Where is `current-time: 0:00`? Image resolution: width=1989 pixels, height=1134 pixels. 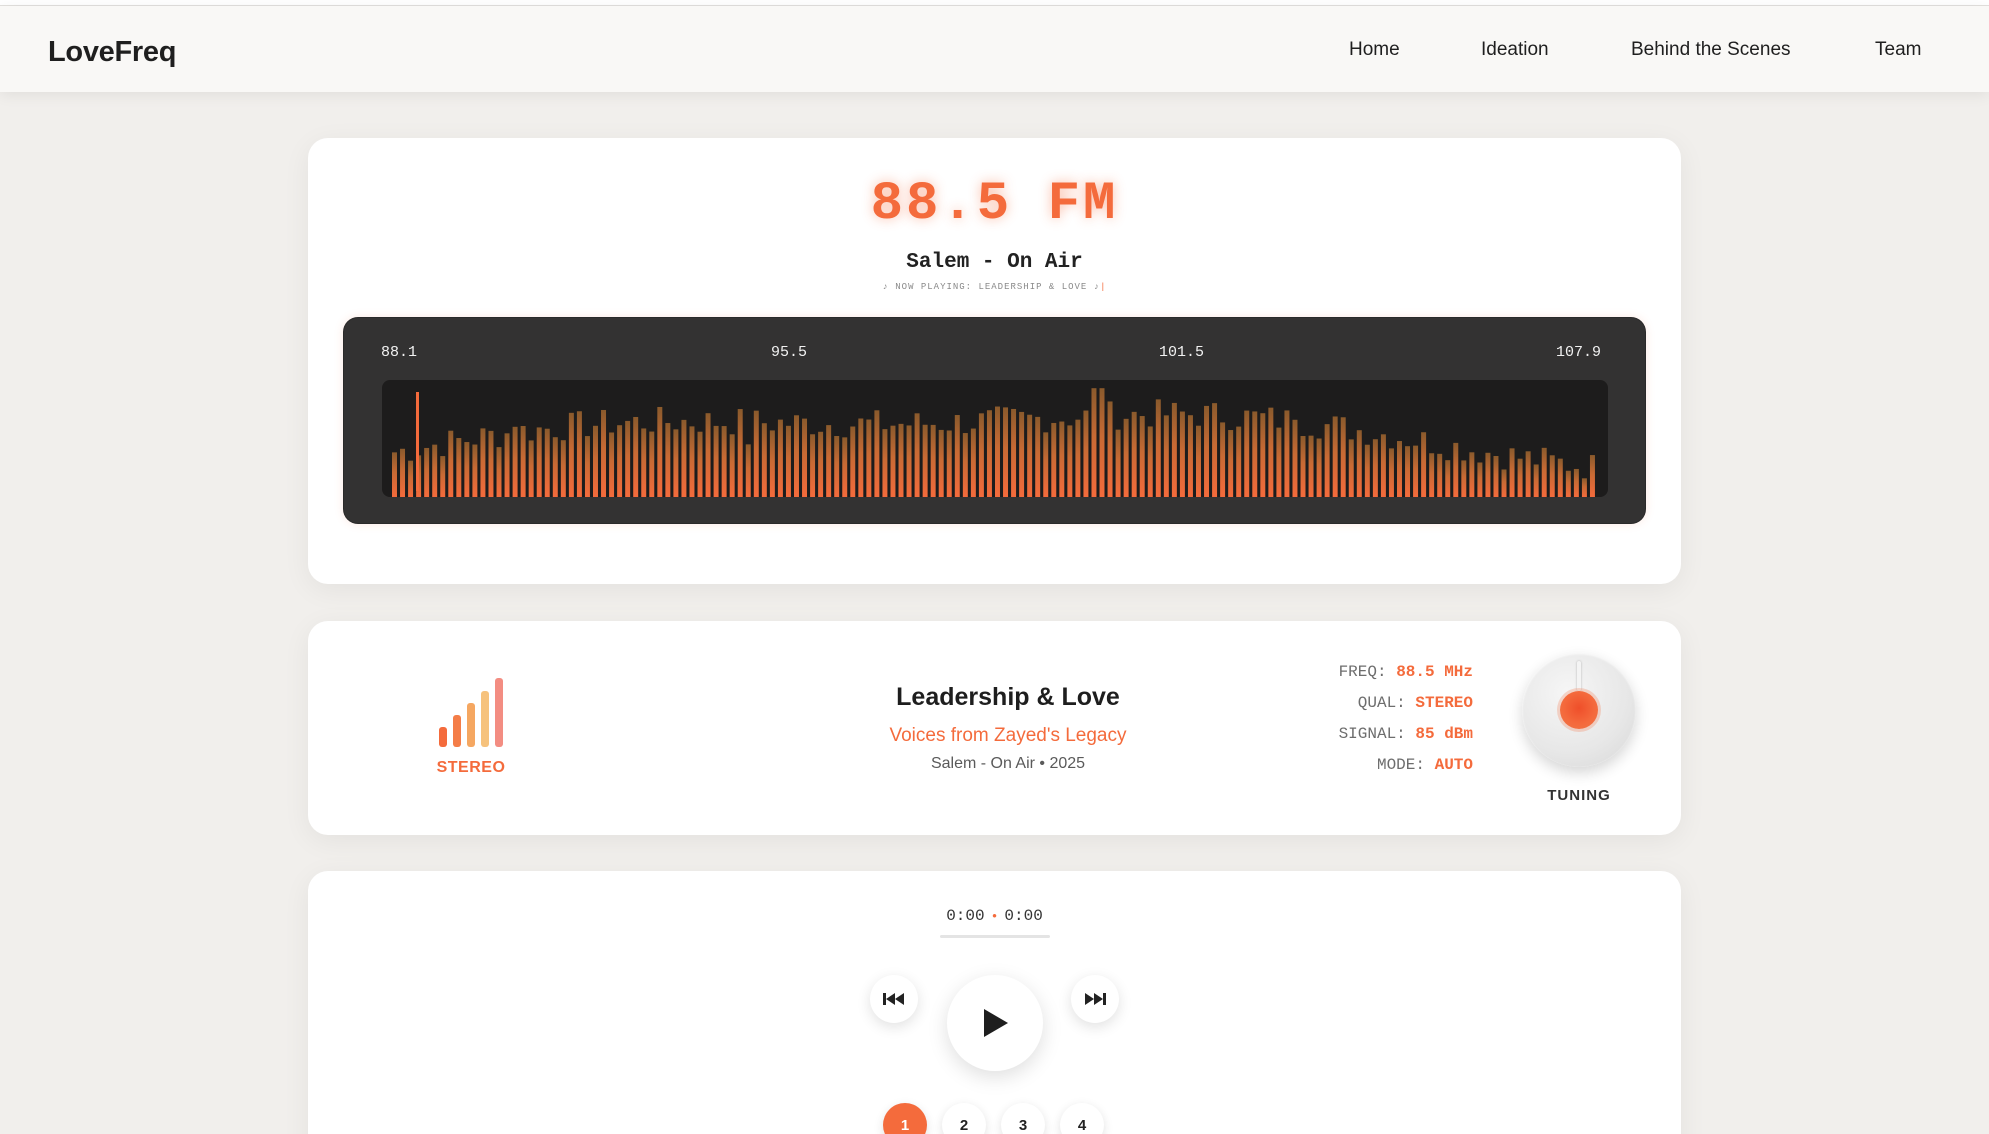
current-time: 0:00 is located at coordinates (965, 916).